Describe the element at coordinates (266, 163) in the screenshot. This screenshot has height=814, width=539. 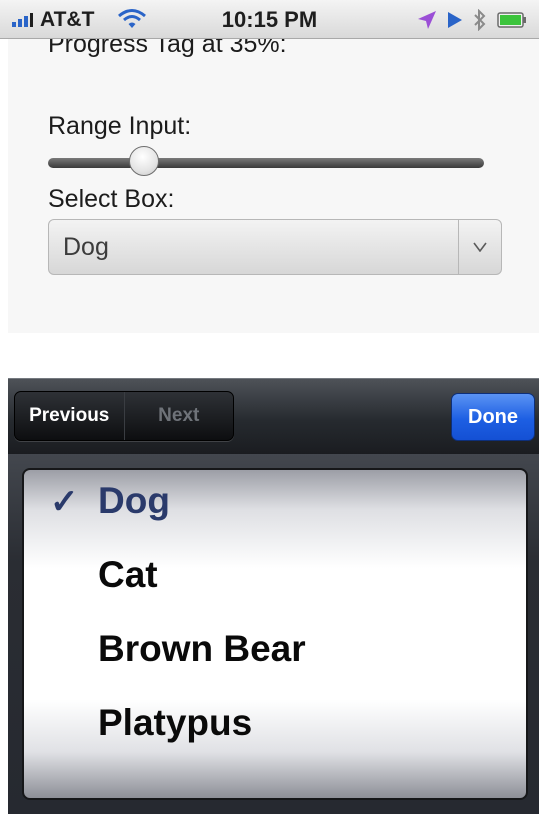
I see `range-slider-track` at that location.